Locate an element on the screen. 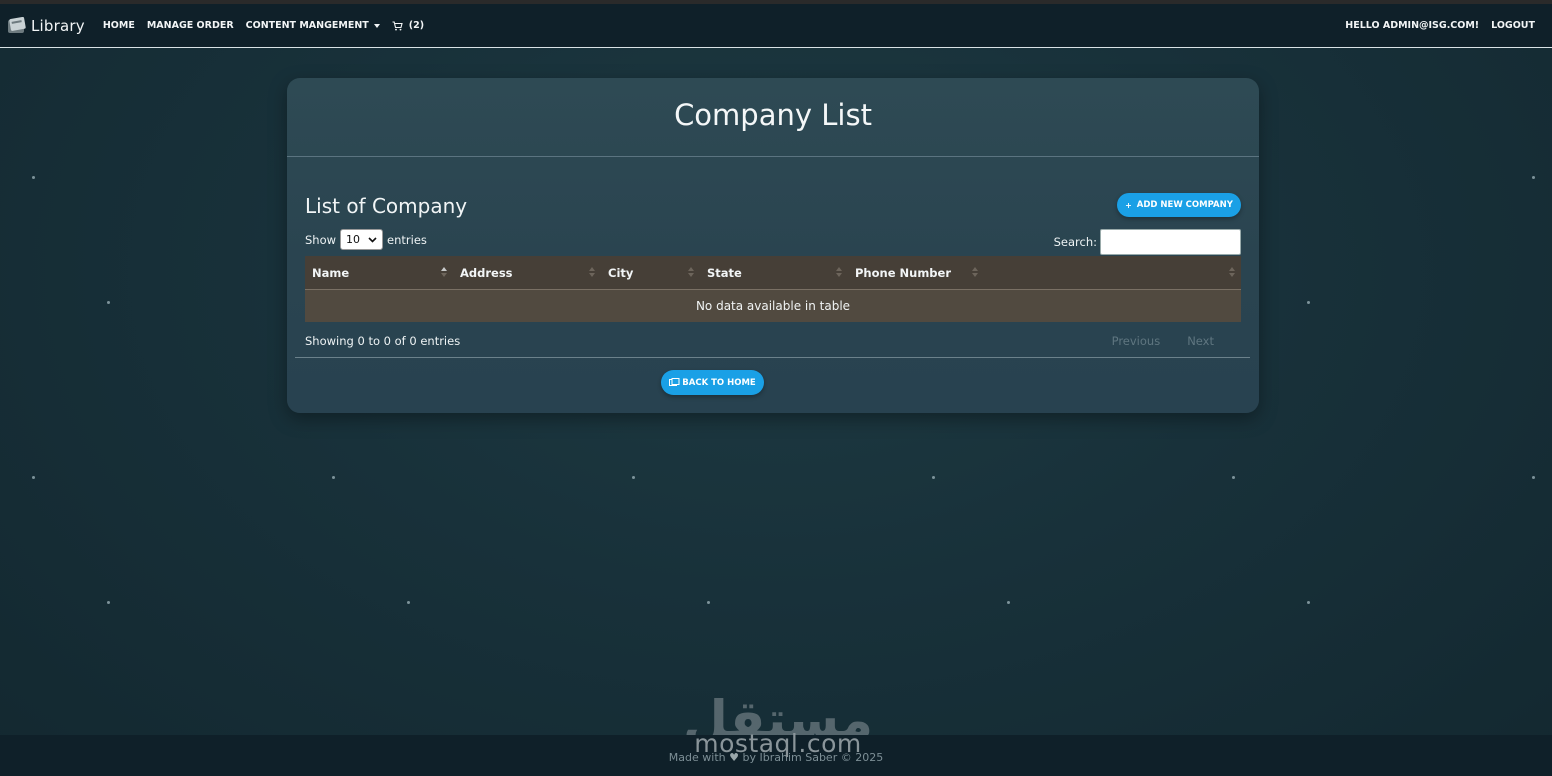 The image size is (1552, 776). column-header-phone-number: Phone Number is located at coordinates (916, 272).